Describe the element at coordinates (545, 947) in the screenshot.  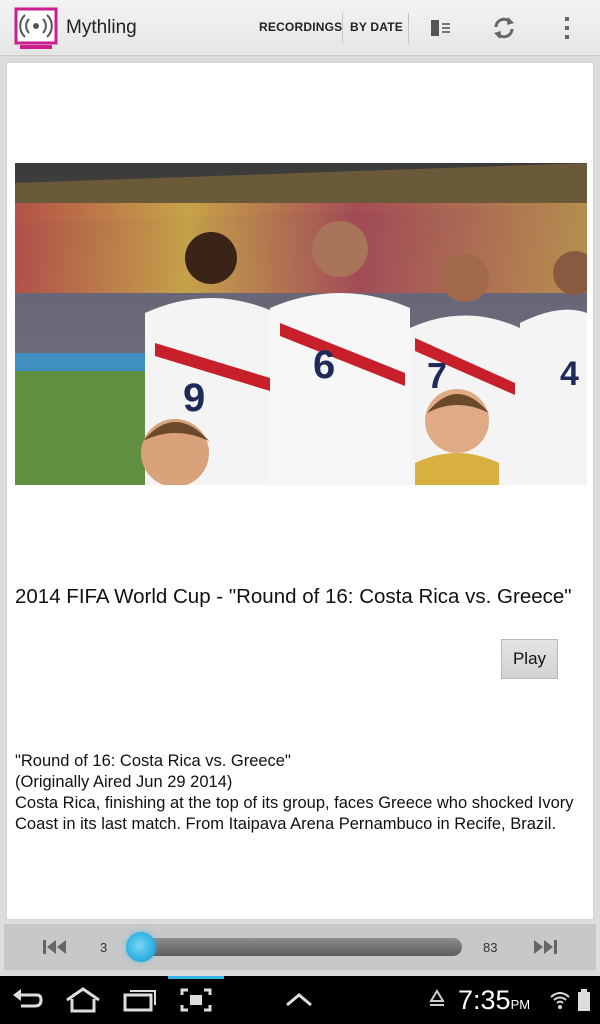
I see `fast-forward-icon` at that location.